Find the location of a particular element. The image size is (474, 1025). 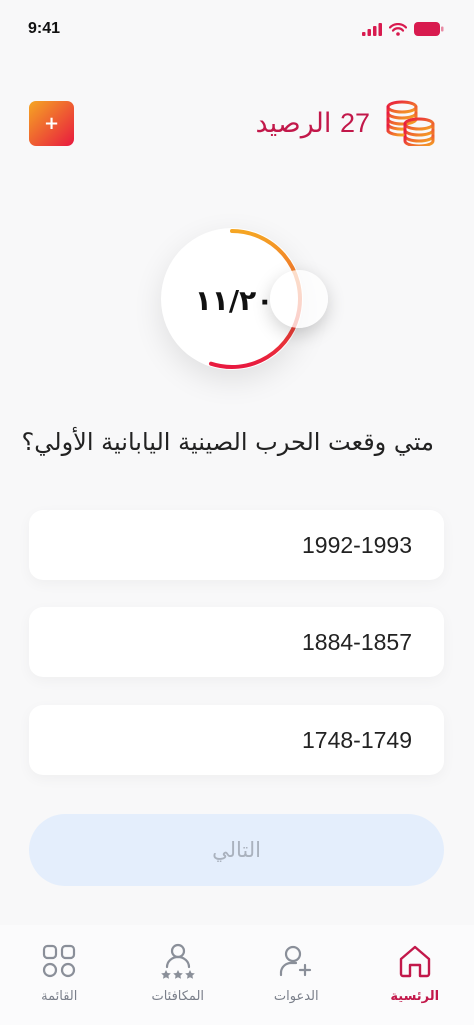

home-icon is located at coordinates (414, 961).